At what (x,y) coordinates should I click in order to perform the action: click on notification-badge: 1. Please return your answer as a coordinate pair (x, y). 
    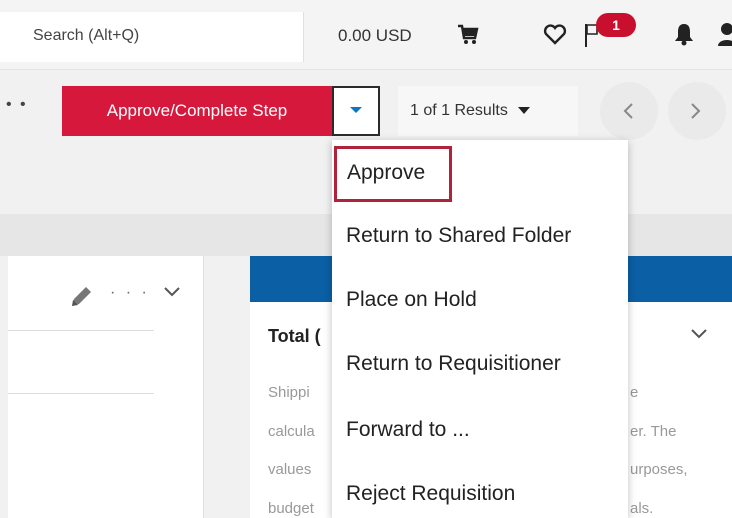
    Looking at the image, I should click on (616, 25).